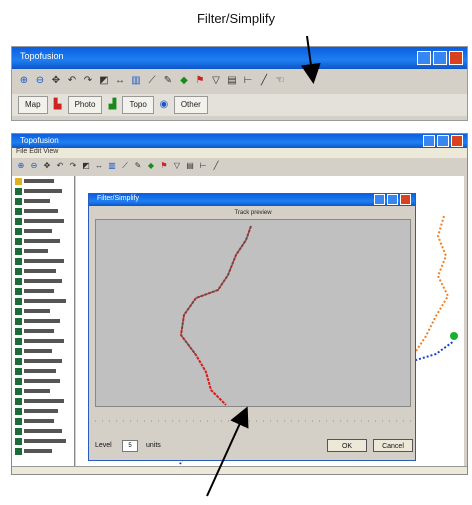 The height and width of the screenshot is (505, 472). What do you see at coordinates (227, 451) in the screenshot?
I see `bottom-arrow` at bounding box center [227, 451].